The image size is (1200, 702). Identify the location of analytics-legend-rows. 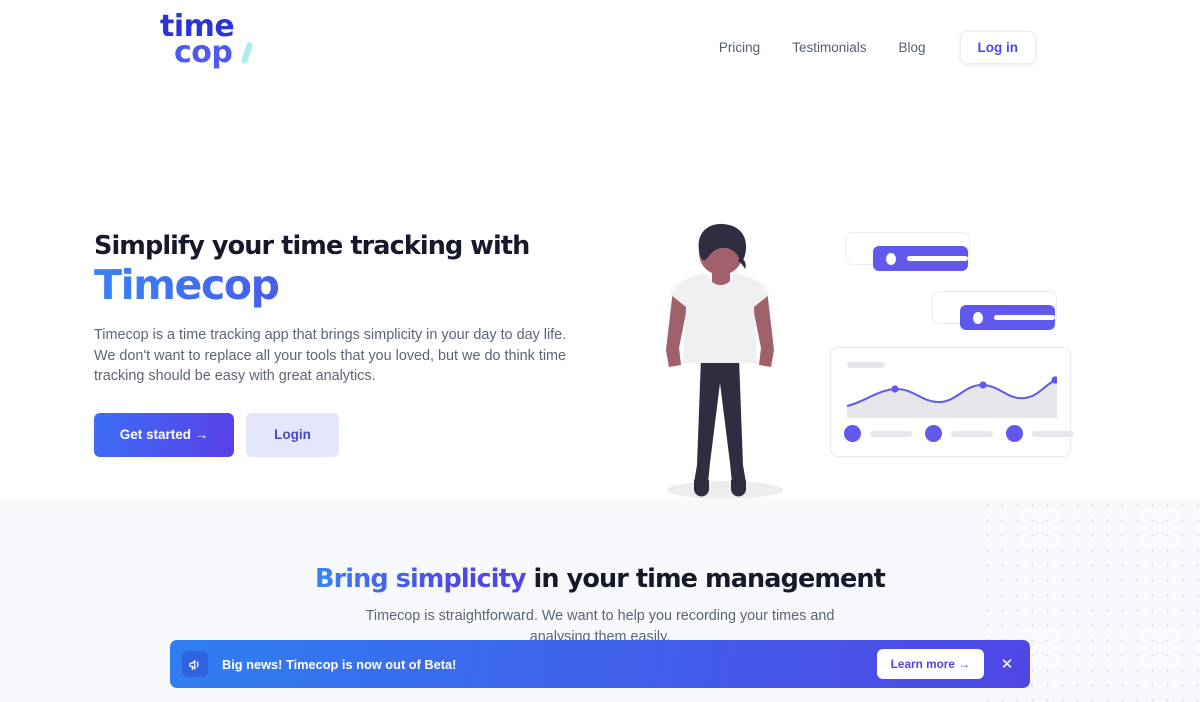
(965, 433).